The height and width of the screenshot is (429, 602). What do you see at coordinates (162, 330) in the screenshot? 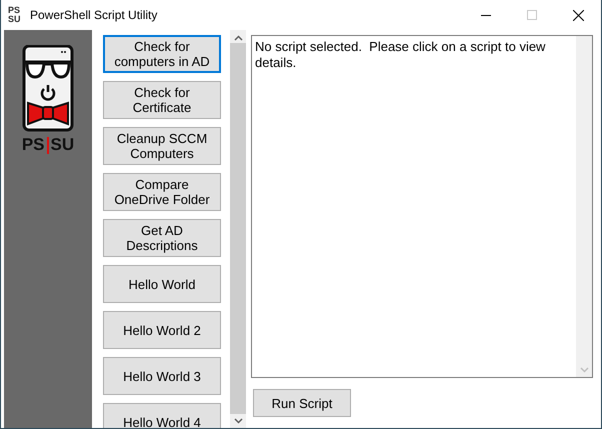
I see `script-button: Hello World 2` at bounding box center [162, 330].